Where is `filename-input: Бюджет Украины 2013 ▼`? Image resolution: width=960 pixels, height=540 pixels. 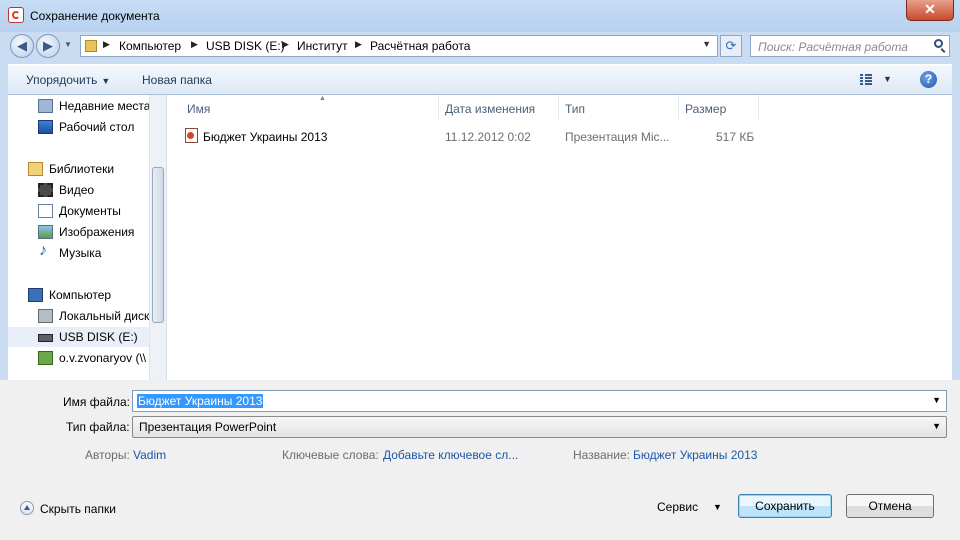 filename-input: Бюджет Украины 2013 ▼ is located at coordinates (539, 401).